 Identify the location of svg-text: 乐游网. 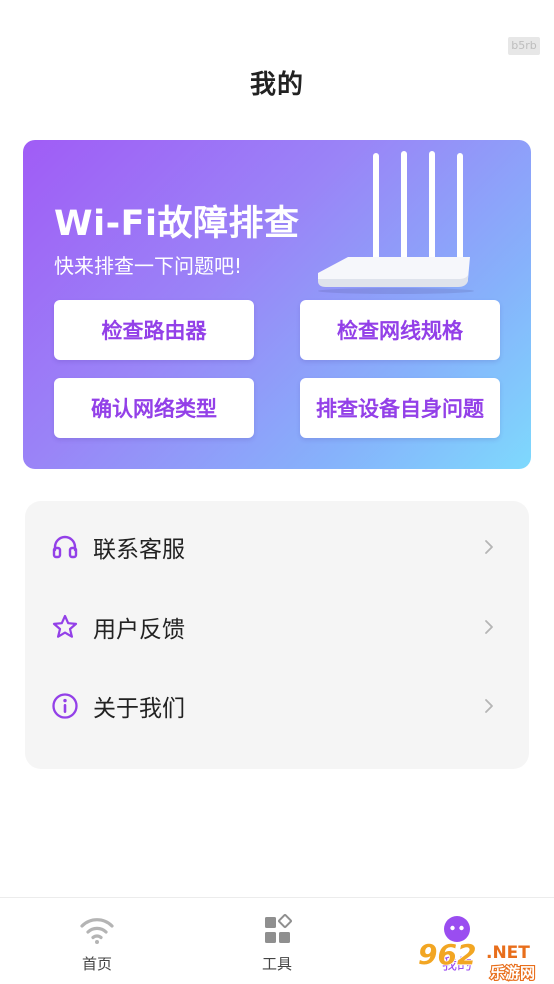
(512, 973).